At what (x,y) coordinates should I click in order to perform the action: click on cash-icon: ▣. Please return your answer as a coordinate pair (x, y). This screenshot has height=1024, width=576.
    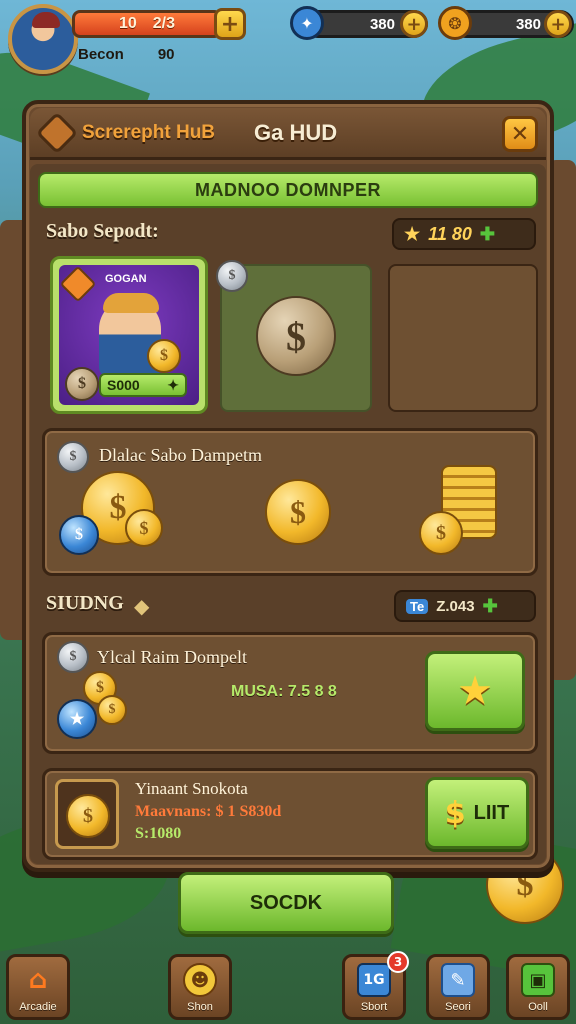
    Looking at the image, I should click on (538, 980).